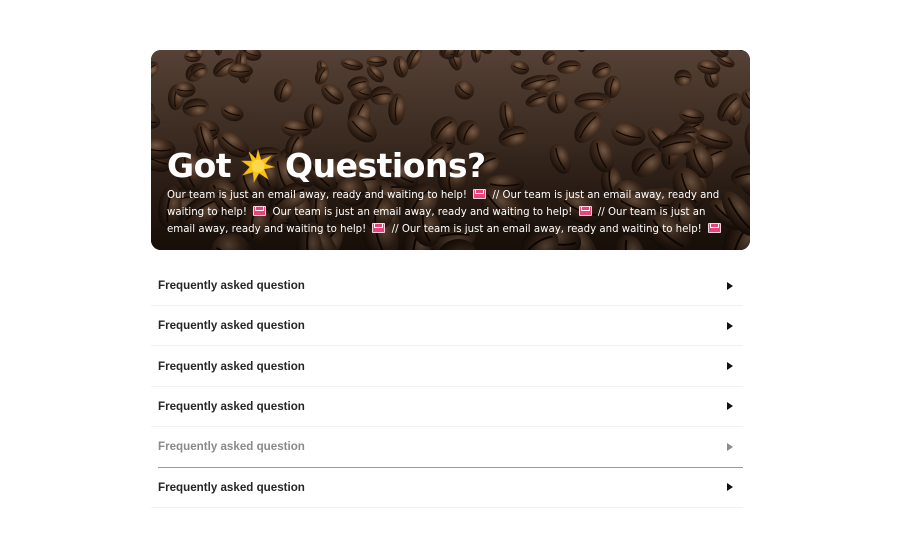 This screenshot has width=910, height=554. What do you see at coordinates (385, 165) in the screenshot?
I see `title-questions: Questions?` at bounding box center [385, 165].